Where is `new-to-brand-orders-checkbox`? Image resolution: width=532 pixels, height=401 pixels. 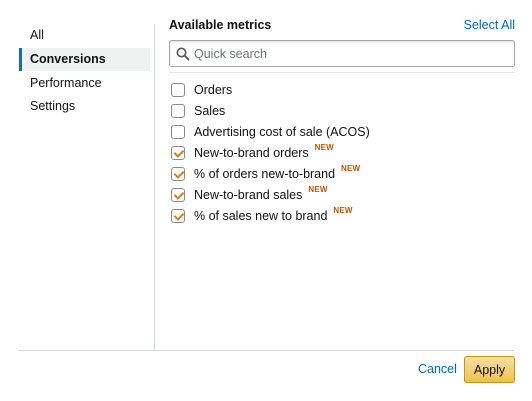
new-to-brand-orders-checkbox is located at coordinates (178, 152).